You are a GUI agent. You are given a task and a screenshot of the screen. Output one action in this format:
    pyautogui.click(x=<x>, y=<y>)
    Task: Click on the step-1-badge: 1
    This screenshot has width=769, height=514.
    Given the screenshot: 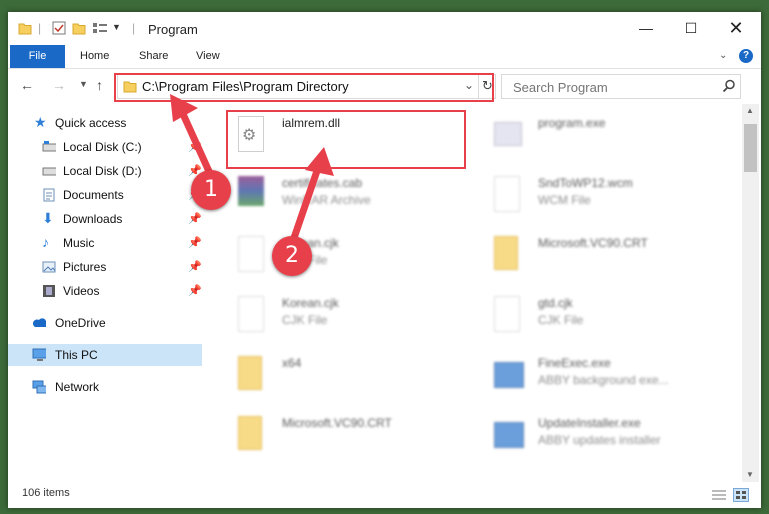 What is the action you would take?
    pyautogui.click(x=211, y=190)
    